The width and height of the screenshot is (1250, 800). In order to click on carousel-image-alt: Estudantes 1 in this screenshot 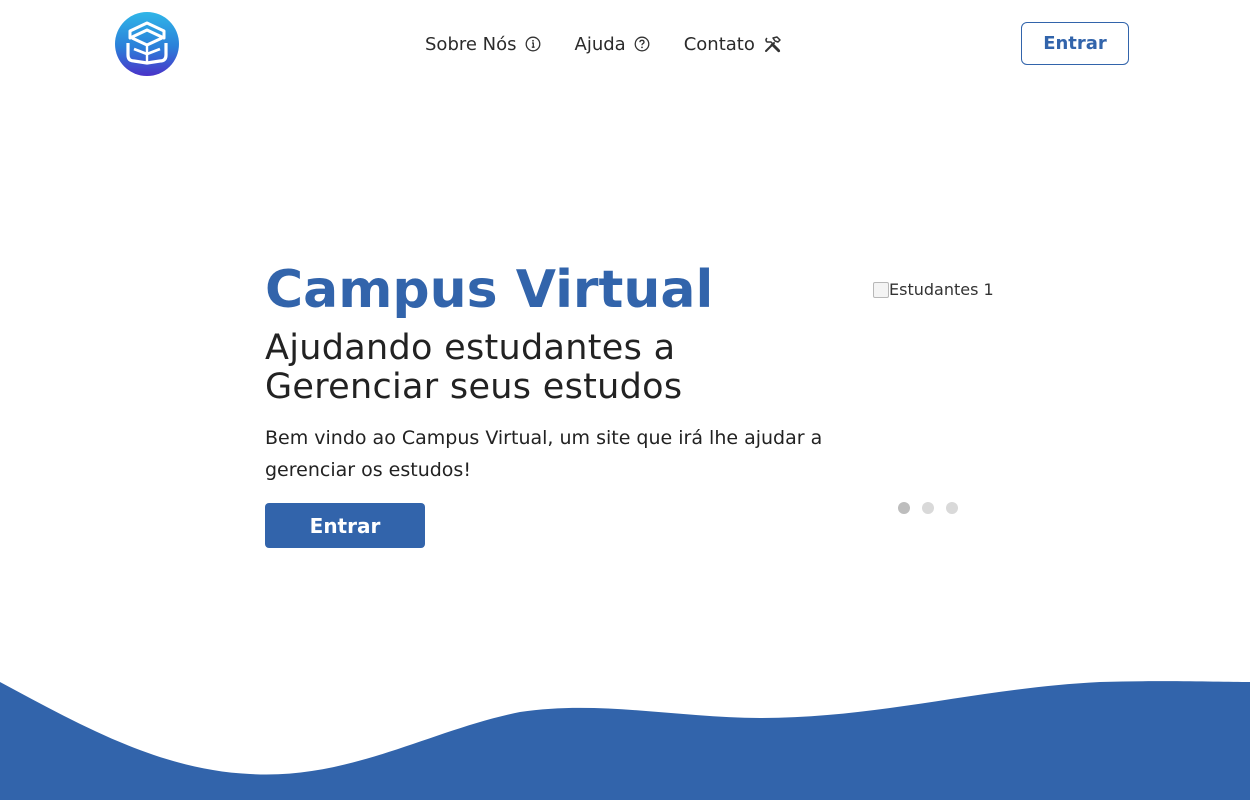, I will do `click(941, 289)`.